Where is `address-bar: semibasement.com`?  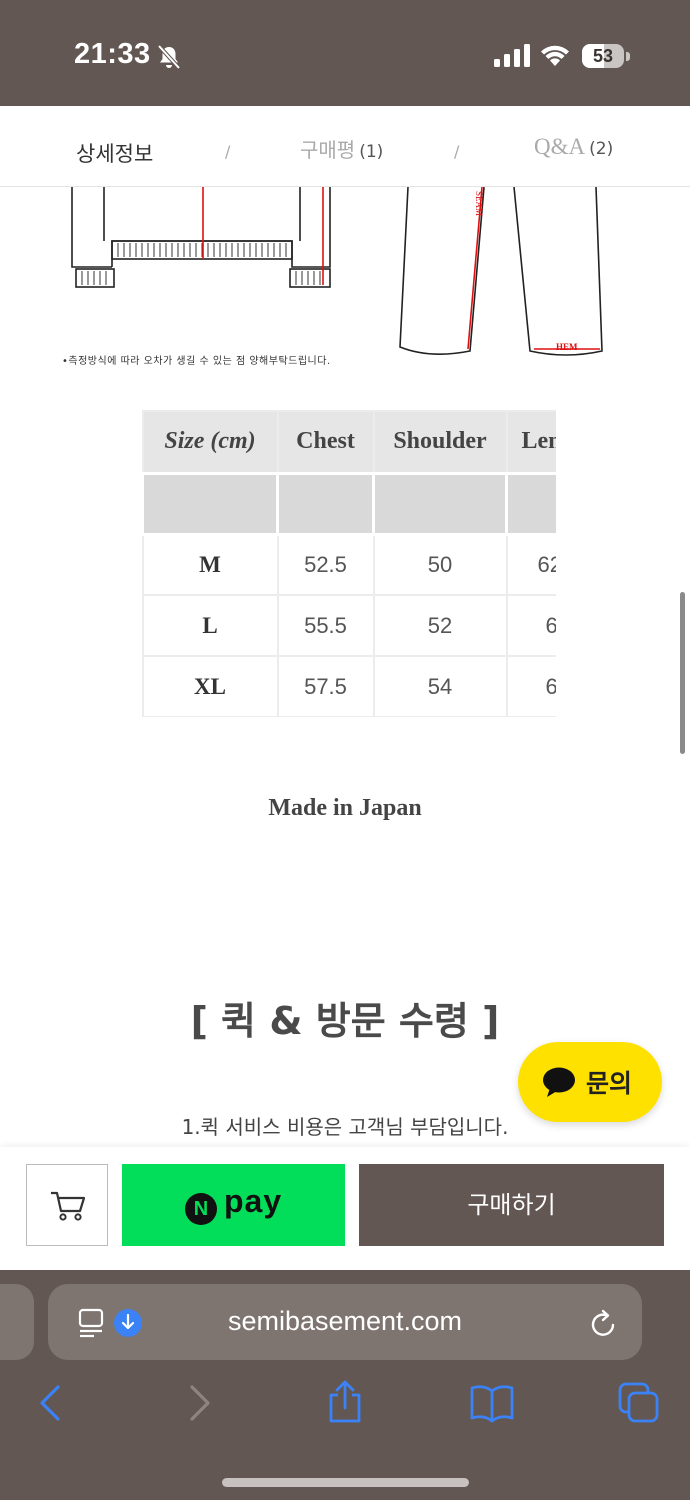
address-bar: semibasement.com is located at coordinates (345, 1322).